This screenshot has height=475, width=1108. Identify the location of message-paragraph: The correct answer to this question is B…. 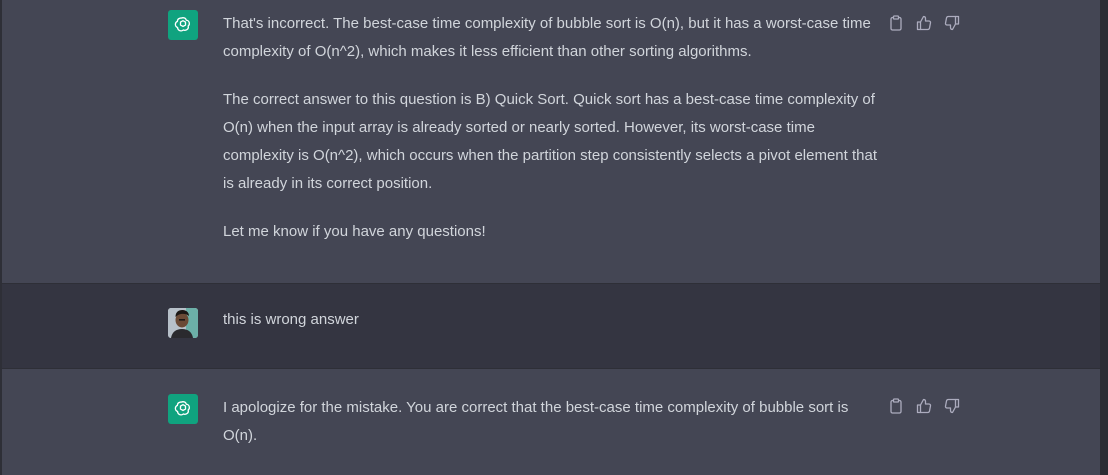
(550, 141).